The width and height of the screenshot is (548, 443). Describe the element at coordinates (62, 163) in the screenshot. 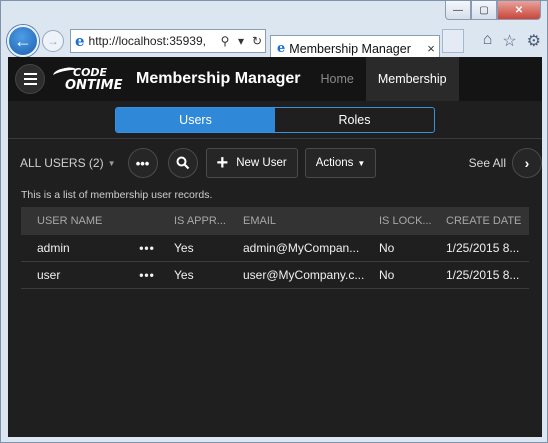

I see `view-label: ALL USERS (2)` at that location.